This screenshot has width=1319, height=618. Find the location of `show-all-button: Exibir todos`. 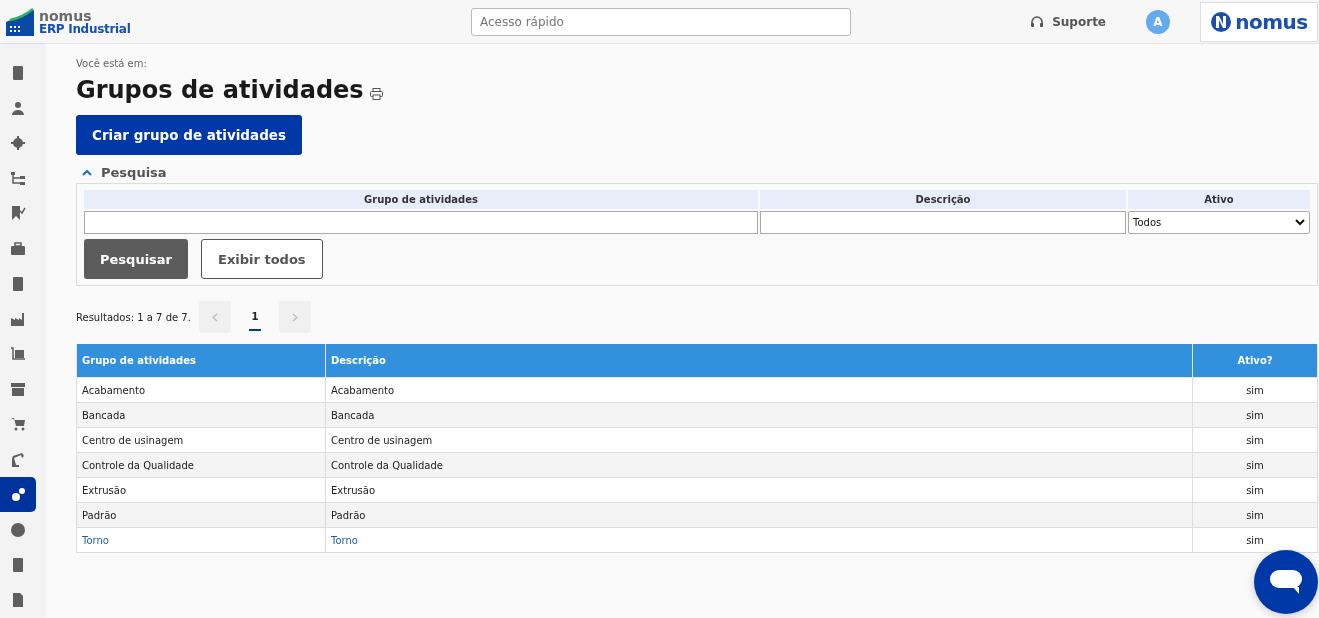

show-all-button: Exibir todos is located at coordinates (262, 259).